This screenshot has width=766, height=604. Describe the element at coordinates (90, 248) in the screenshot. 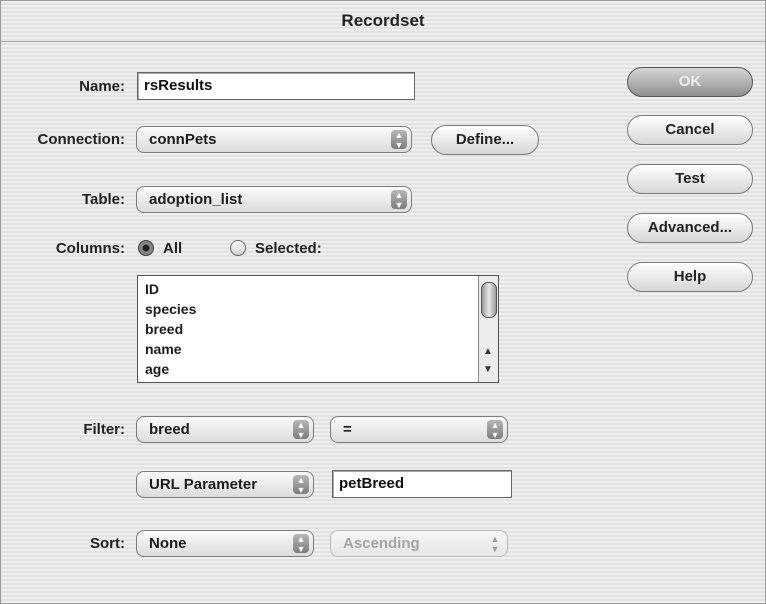

I see `columns-label: Columns:` at that location.